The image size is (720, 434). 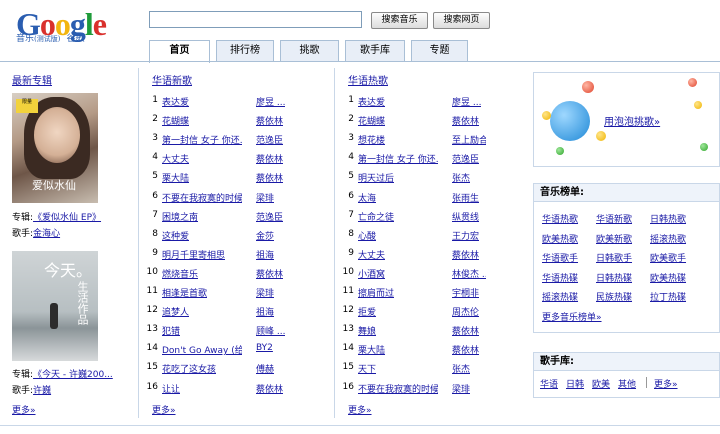 I want to click on singer-1-link: 金海心, so click(x=46, y=234).